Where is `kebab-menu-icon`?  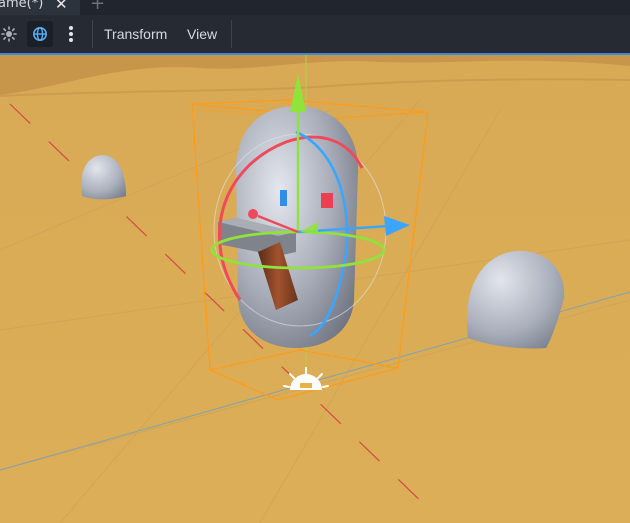
kebab-menu-icon is located at coordinates (71, 34).